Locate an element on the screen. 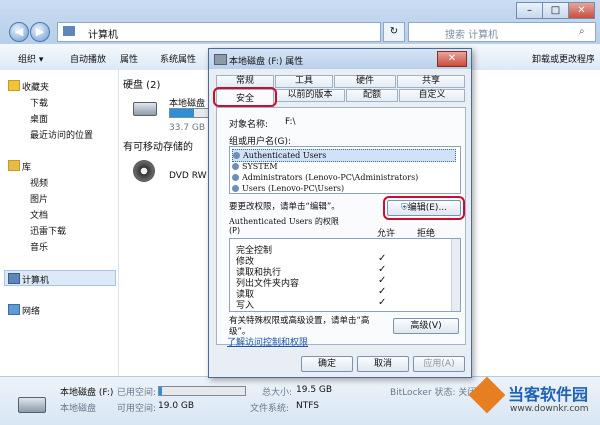 The width and height of the screenshot is (600, 425). watermark: 当客软件园 www.downkr.com is located at coordinates (534, 400).